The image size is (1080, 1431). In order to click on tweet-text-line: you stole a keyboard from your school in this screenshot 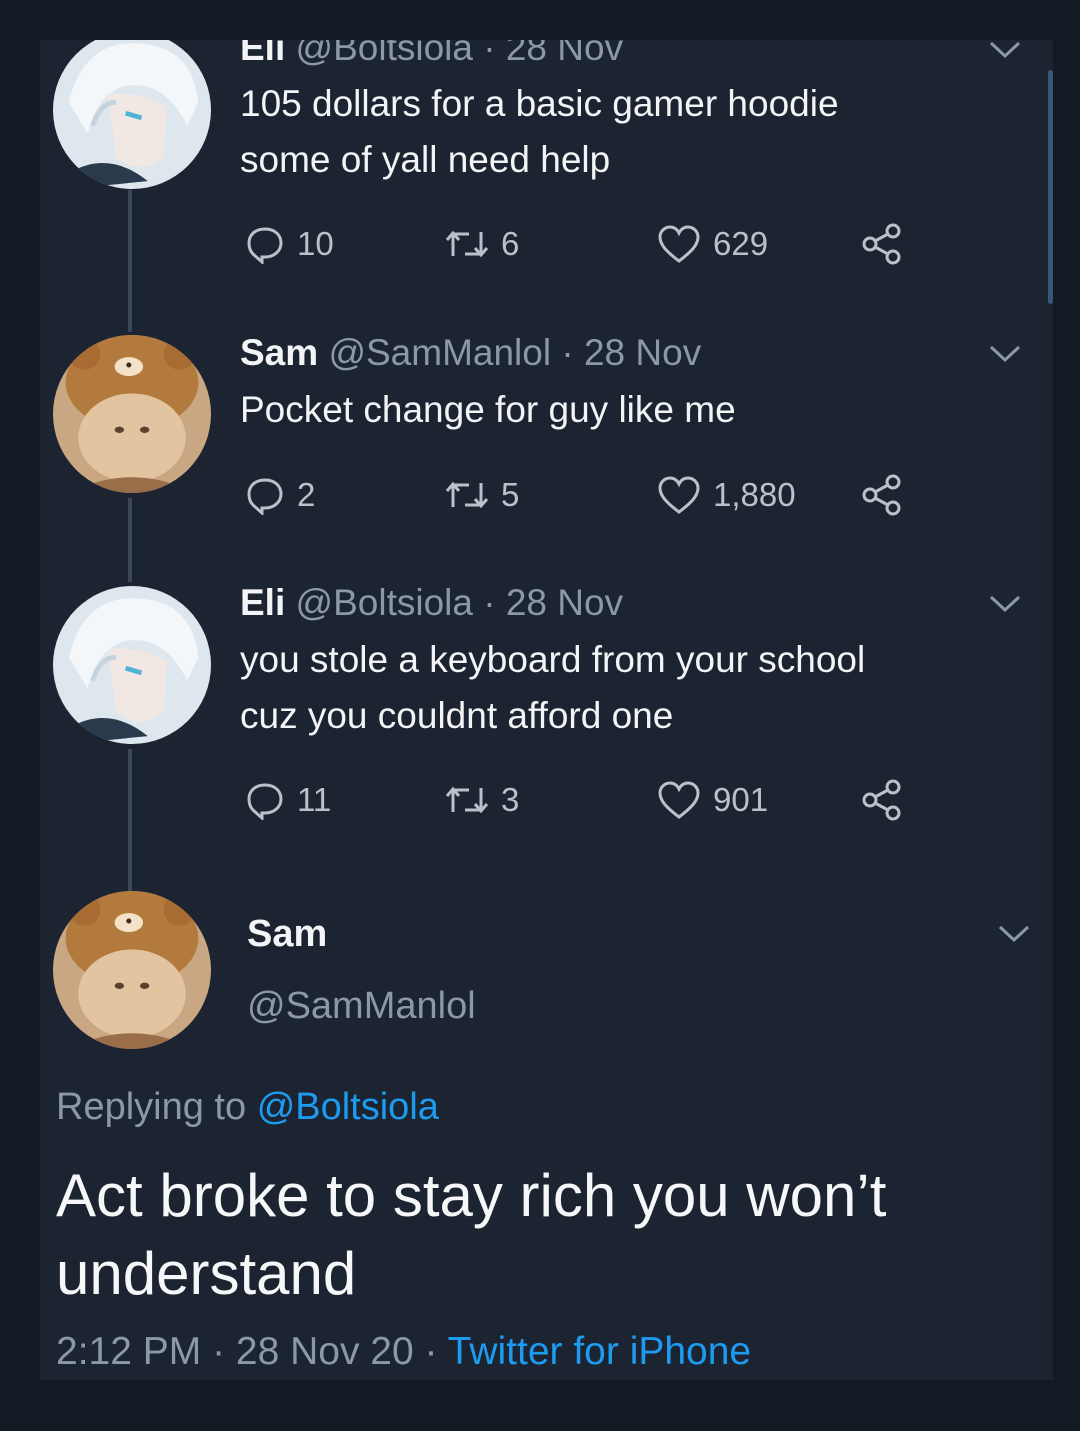, I will do `click(553, 659)`.